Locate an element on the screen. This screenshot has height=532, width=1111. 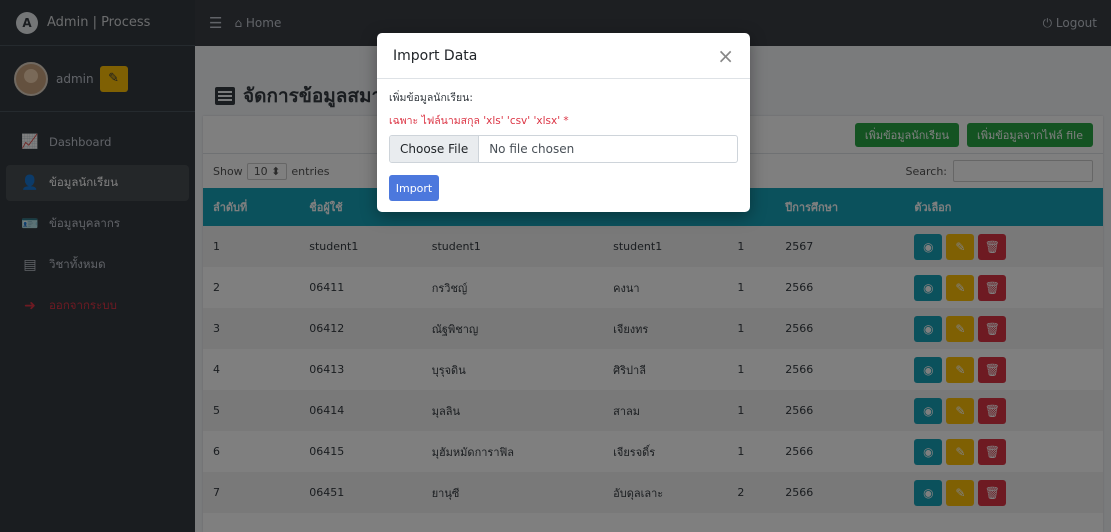
file-status-text: No file chosen is located at coordinates (532, 149).